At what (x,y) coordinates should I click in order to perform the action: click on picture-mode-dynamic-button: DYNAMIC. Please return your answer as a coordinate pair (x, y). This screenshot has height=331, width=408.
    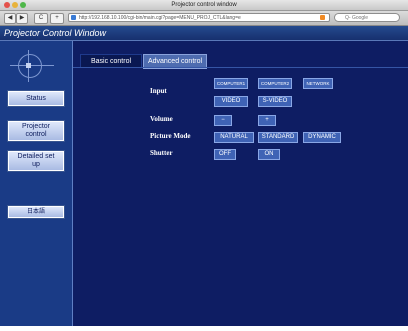
    Looking at the image, I should click on (322, 137).